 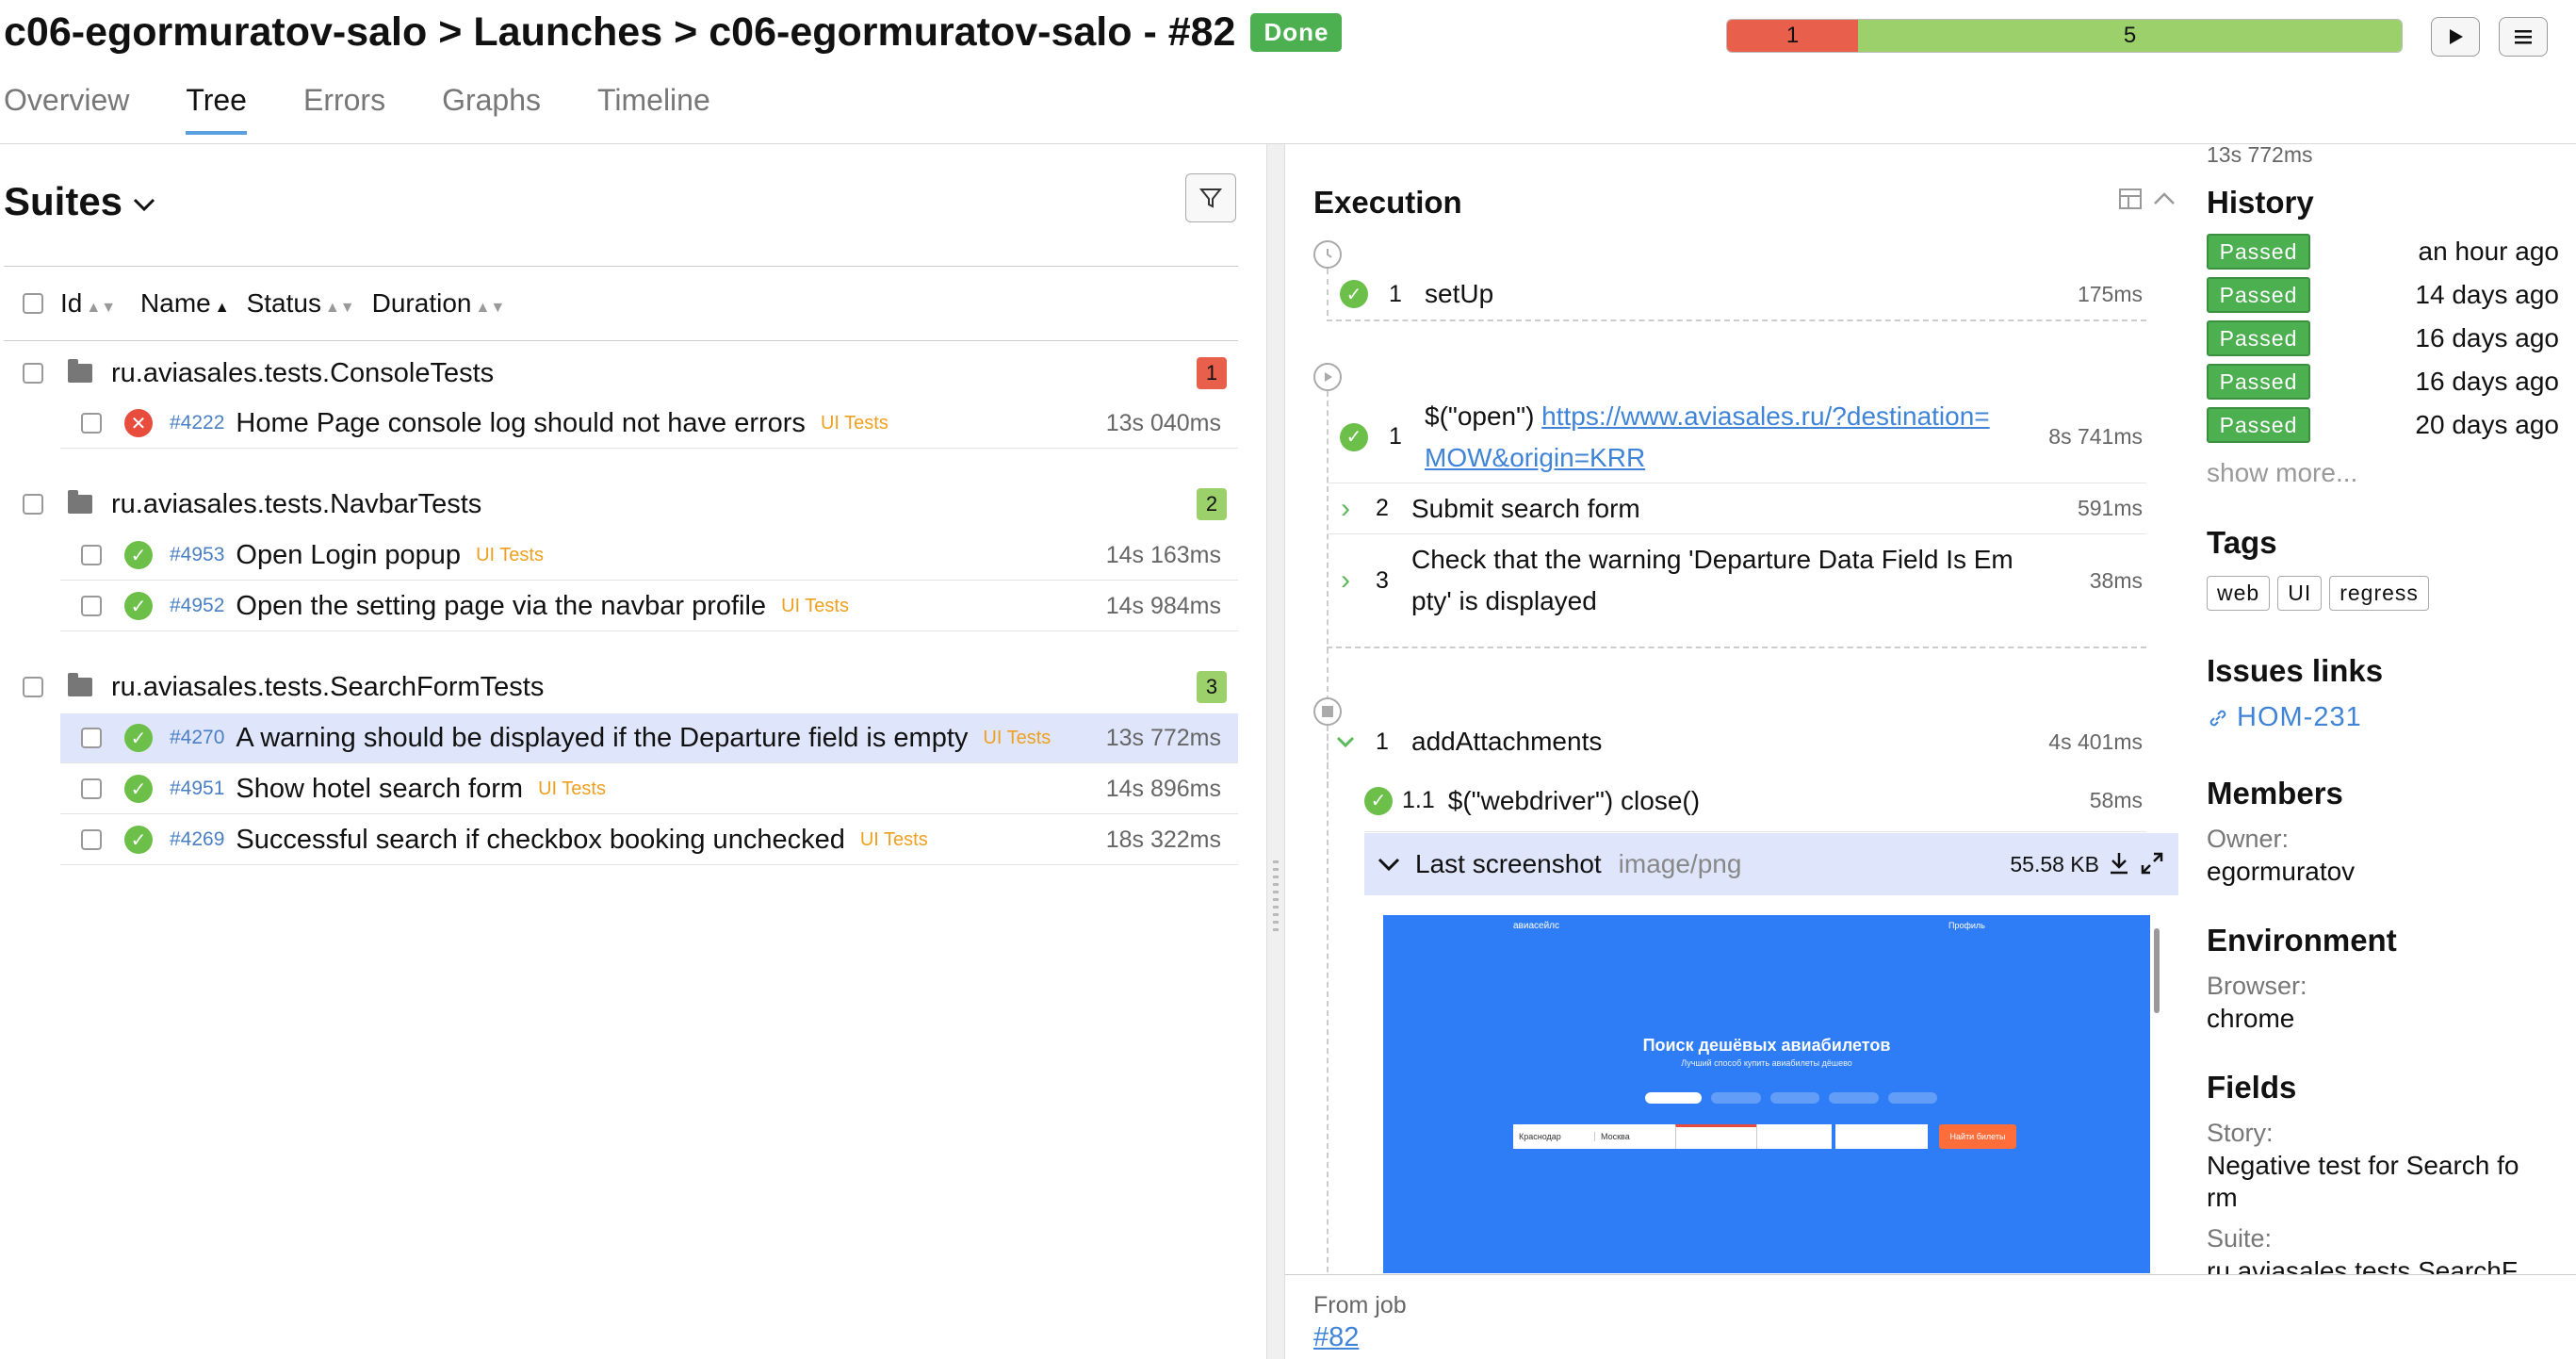 What do you see at coordinates (216, 109) in the screenshot?
I see `tab-tree: Tree` at bounding box center [216, 109].